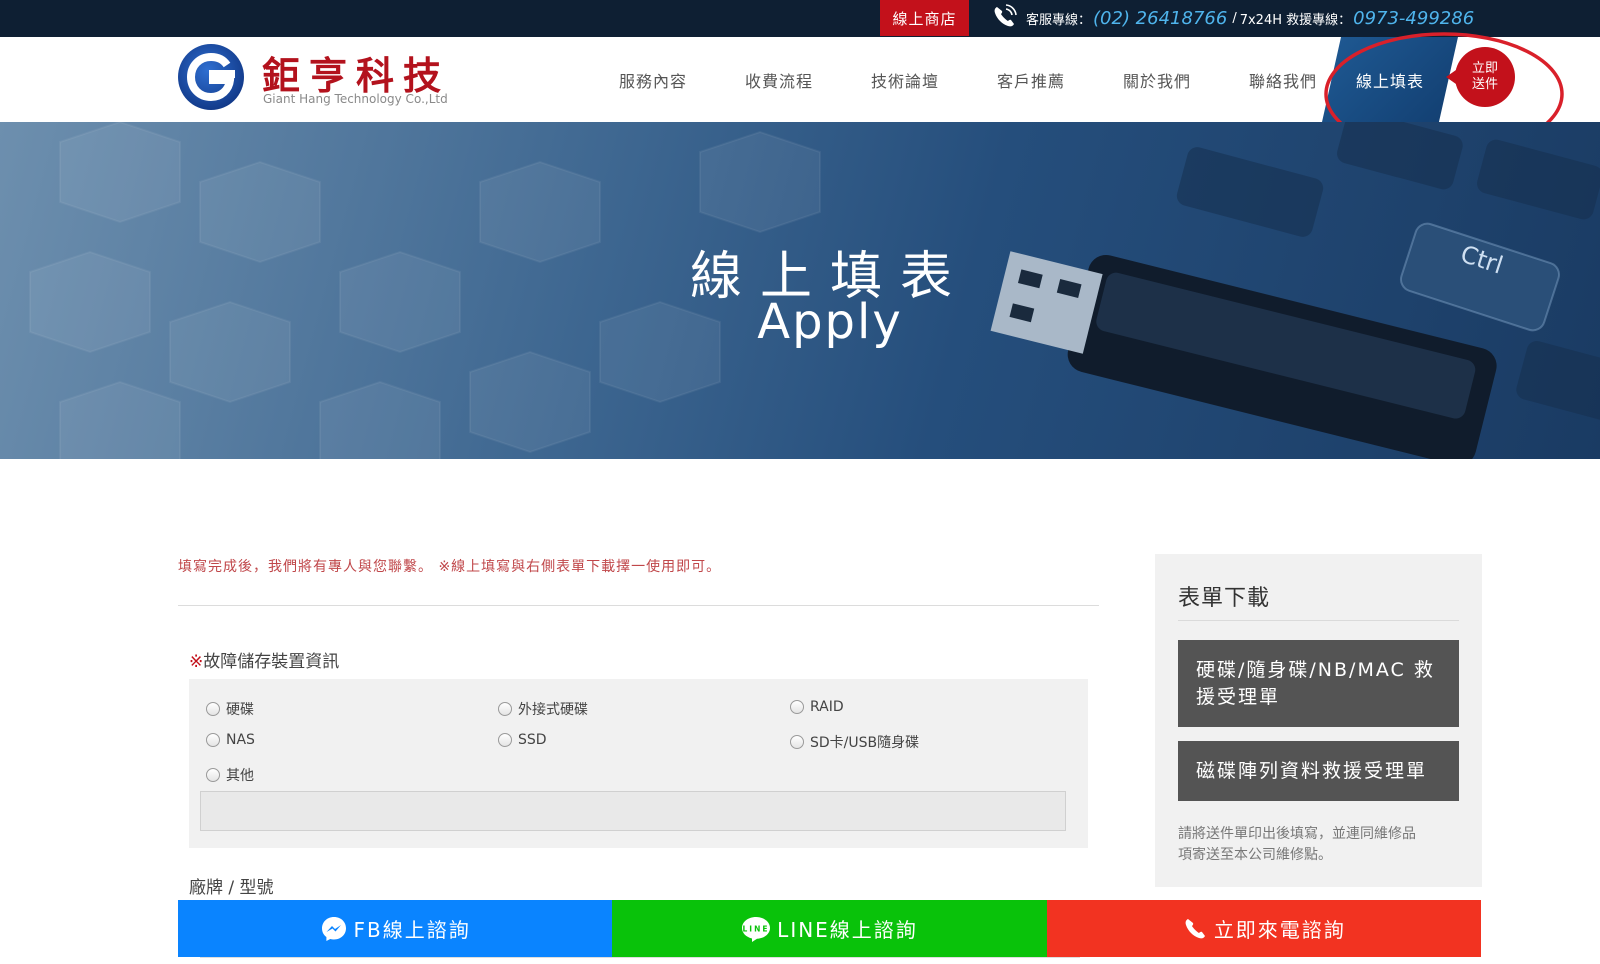  I want to click on required-mark: ※, so click(196, 662).